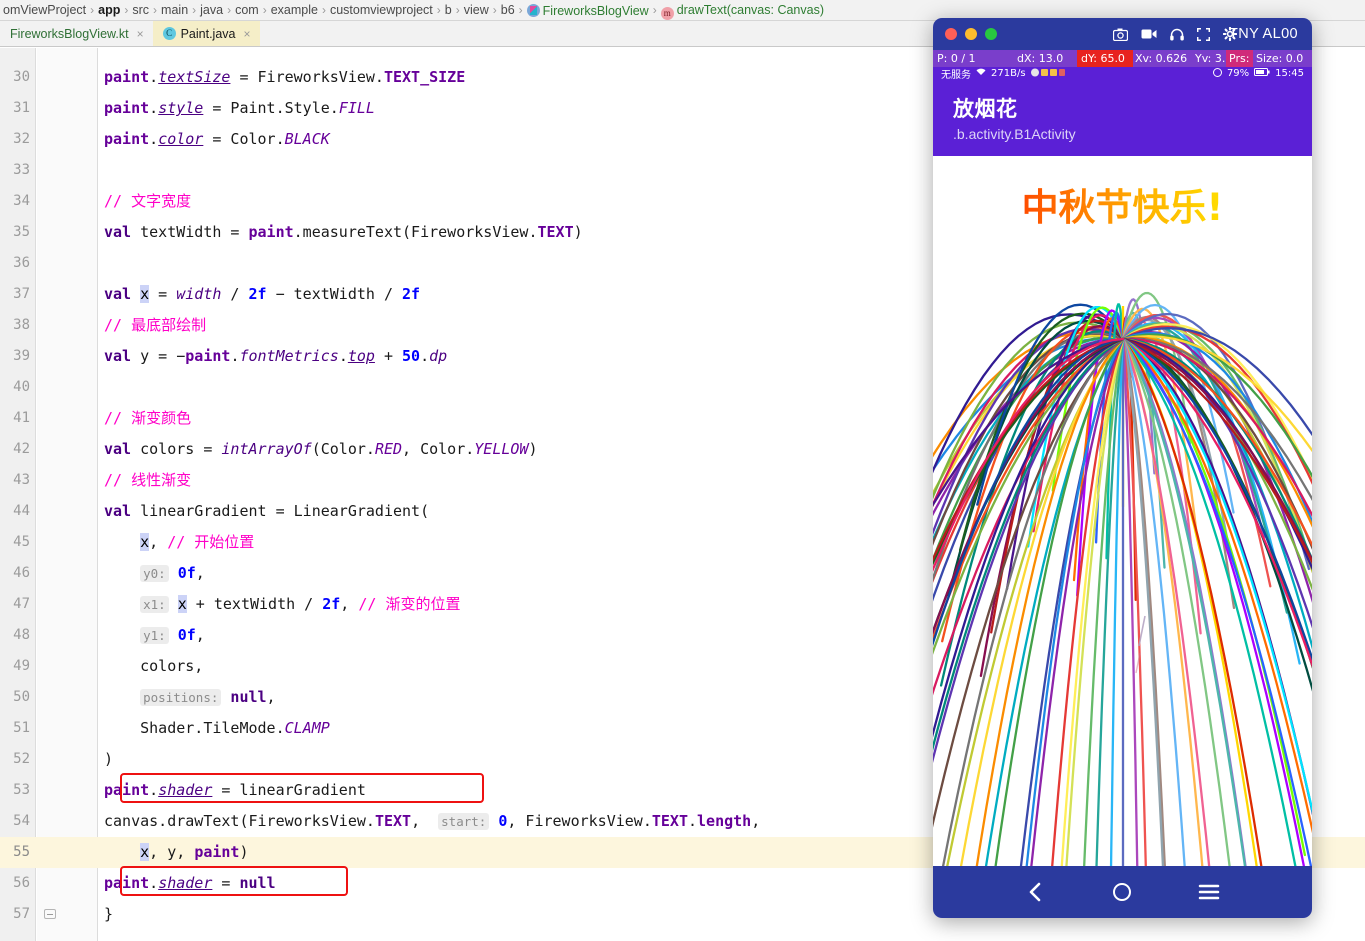 The image size is (1365, 941). Describe the element at coordinates (235, 790) in the screenshot. I see `code-line-text: paint.shader = linearGradient` at that location.